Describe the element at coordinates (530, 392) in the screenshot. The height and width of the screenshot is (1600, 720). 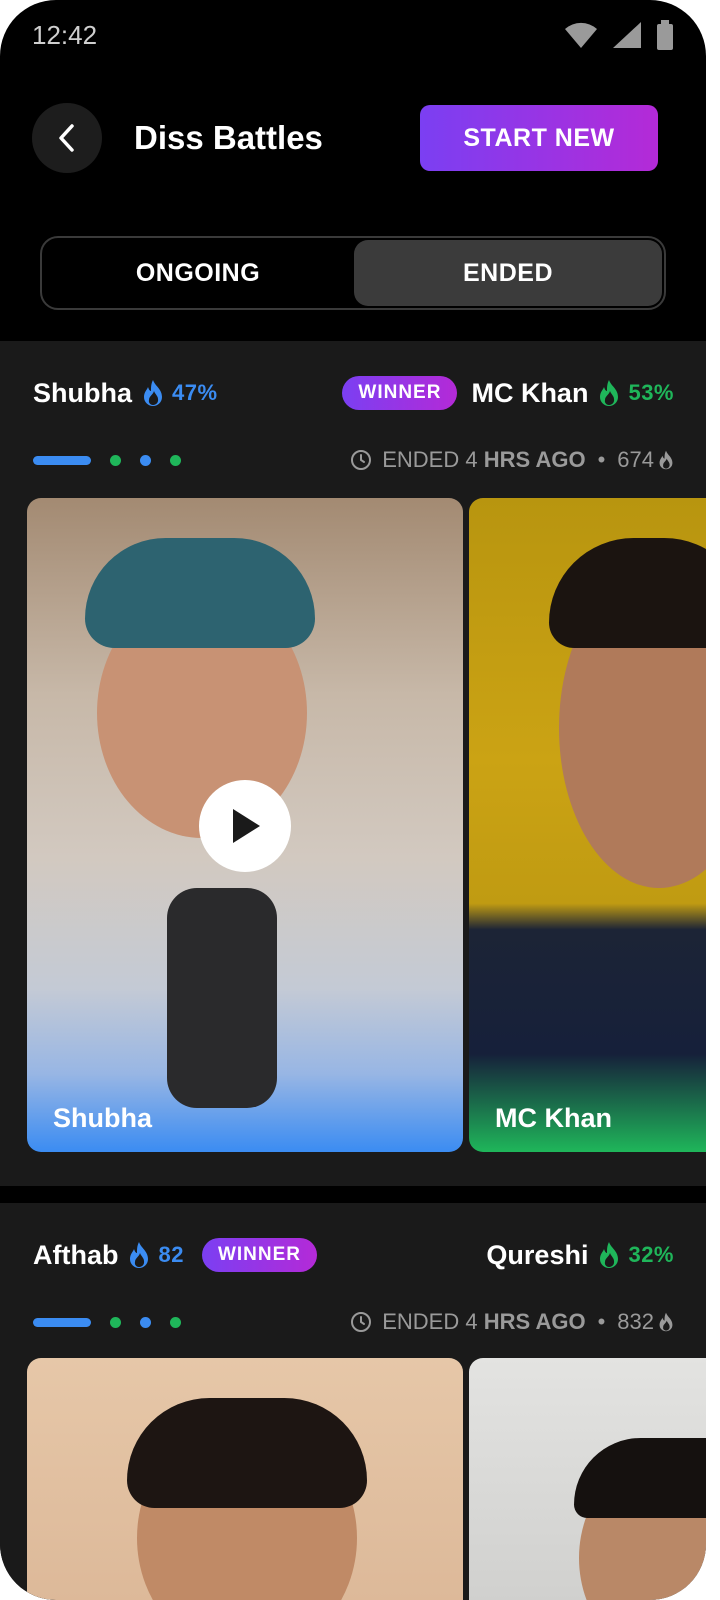
I see `right-player-name: MC Khan` at that location.